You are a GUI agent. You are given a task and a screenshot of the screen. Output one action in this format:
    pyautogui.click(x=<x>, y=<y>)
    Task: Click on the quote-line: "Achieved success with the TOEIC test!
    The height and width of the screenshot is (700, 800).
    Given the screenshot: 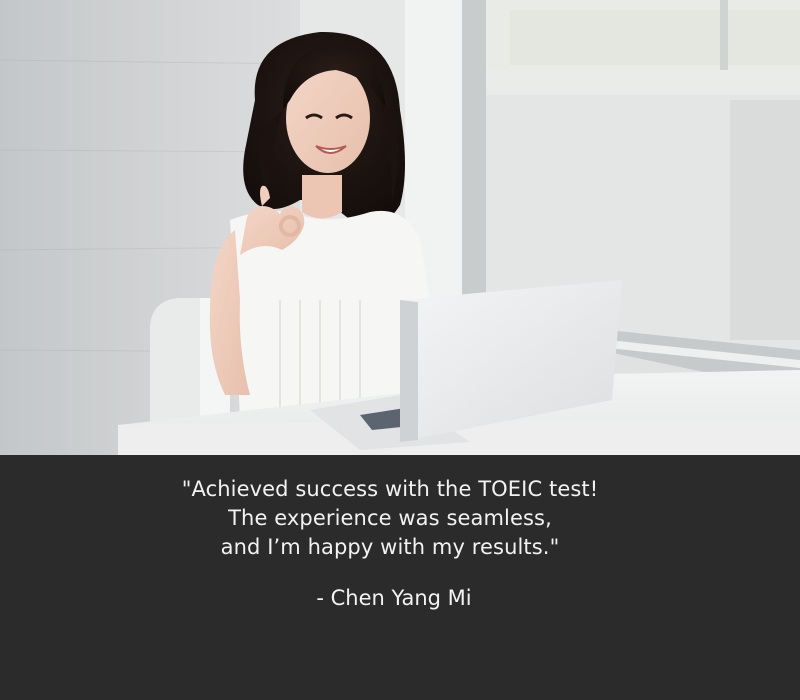 What is the action you would take?
    pyautogui.click(x=390, y=489)
    